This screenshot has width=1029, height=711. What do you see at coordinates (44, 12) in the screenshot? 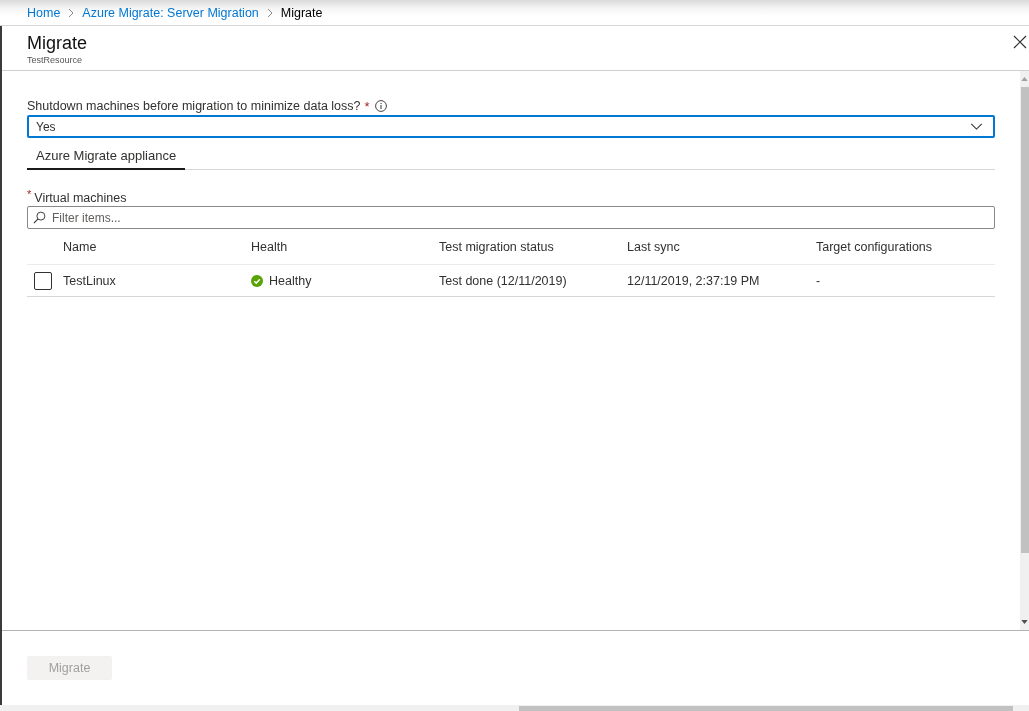
I see `breadcrumb-link: Home` at bounding box center [44, 12].